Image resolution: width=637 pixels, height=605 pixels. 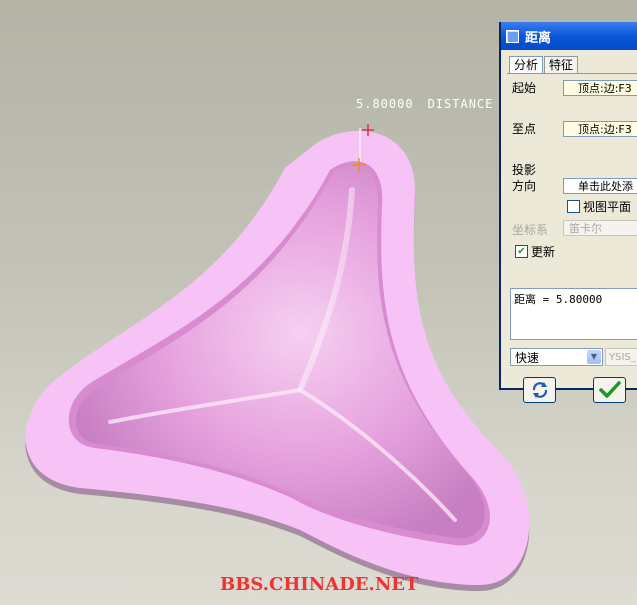 What do you see at coordinates (600, 228) in the screenshot?
I see `csys-field: 笛卡尔` at bounding box center [600, 228].